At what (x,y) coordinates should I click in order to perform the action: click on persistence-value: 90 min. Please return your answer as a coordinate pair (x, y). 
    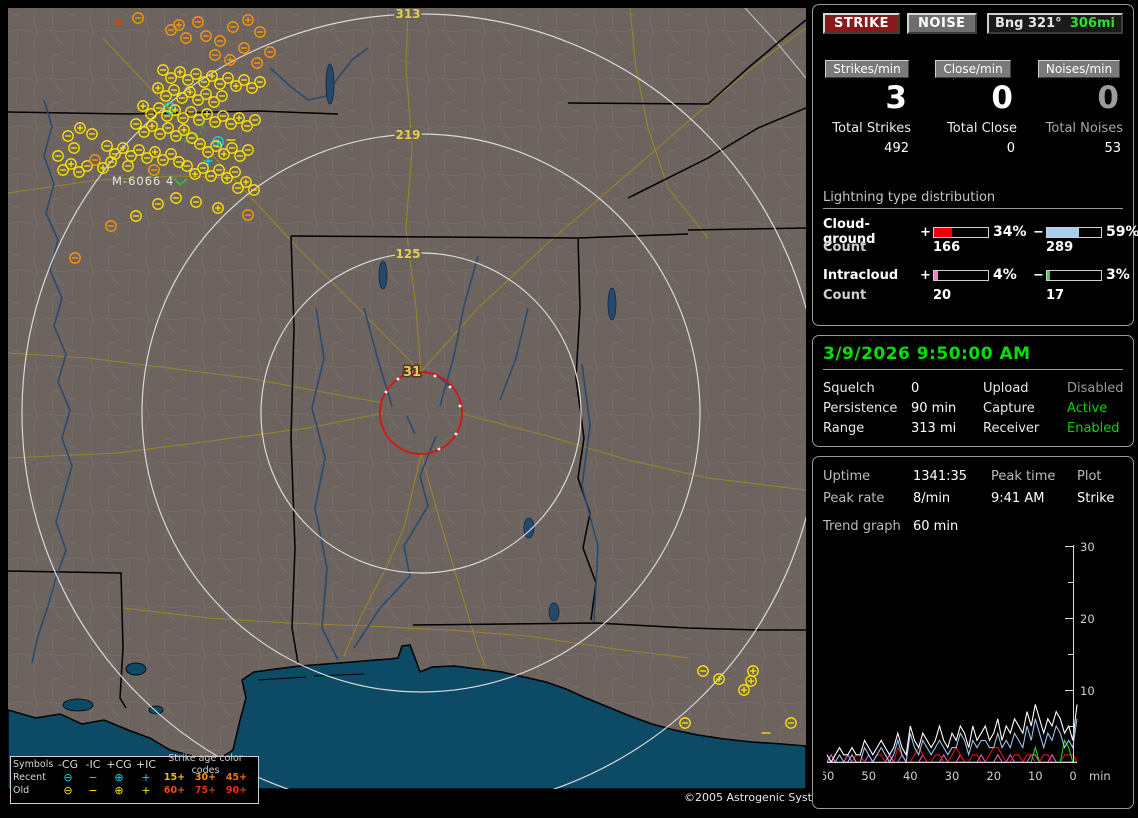
    Looking at the image, I should click on (934, 408).